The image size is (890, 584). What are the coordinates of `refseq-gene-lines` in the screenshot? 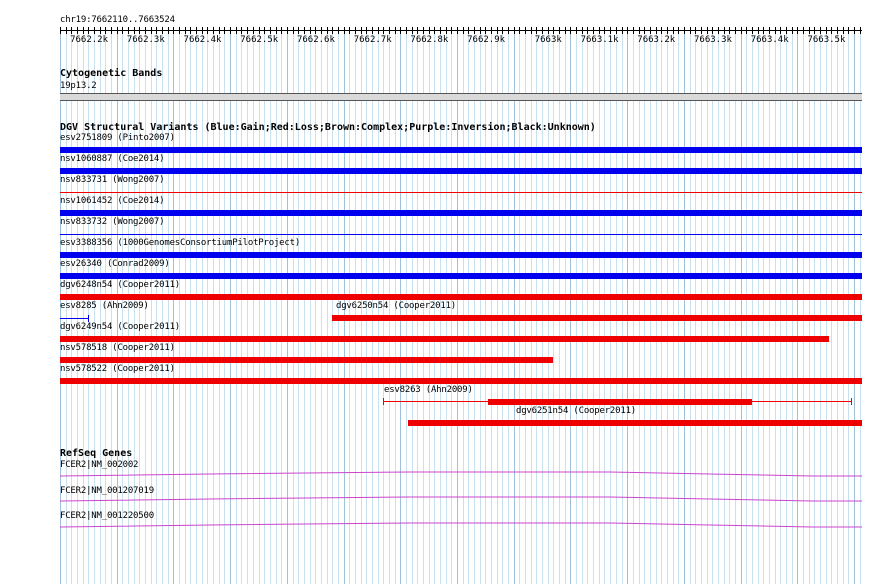 It's located at (460, 499).